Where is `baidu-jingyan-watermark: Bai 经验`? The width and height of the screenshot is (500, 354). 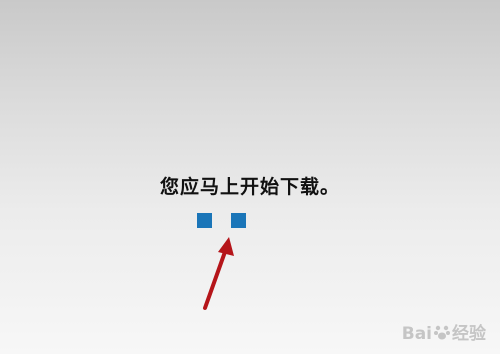
baidu-jingyan-watermark: Bai 经验 is located at coordinates (444, 332).